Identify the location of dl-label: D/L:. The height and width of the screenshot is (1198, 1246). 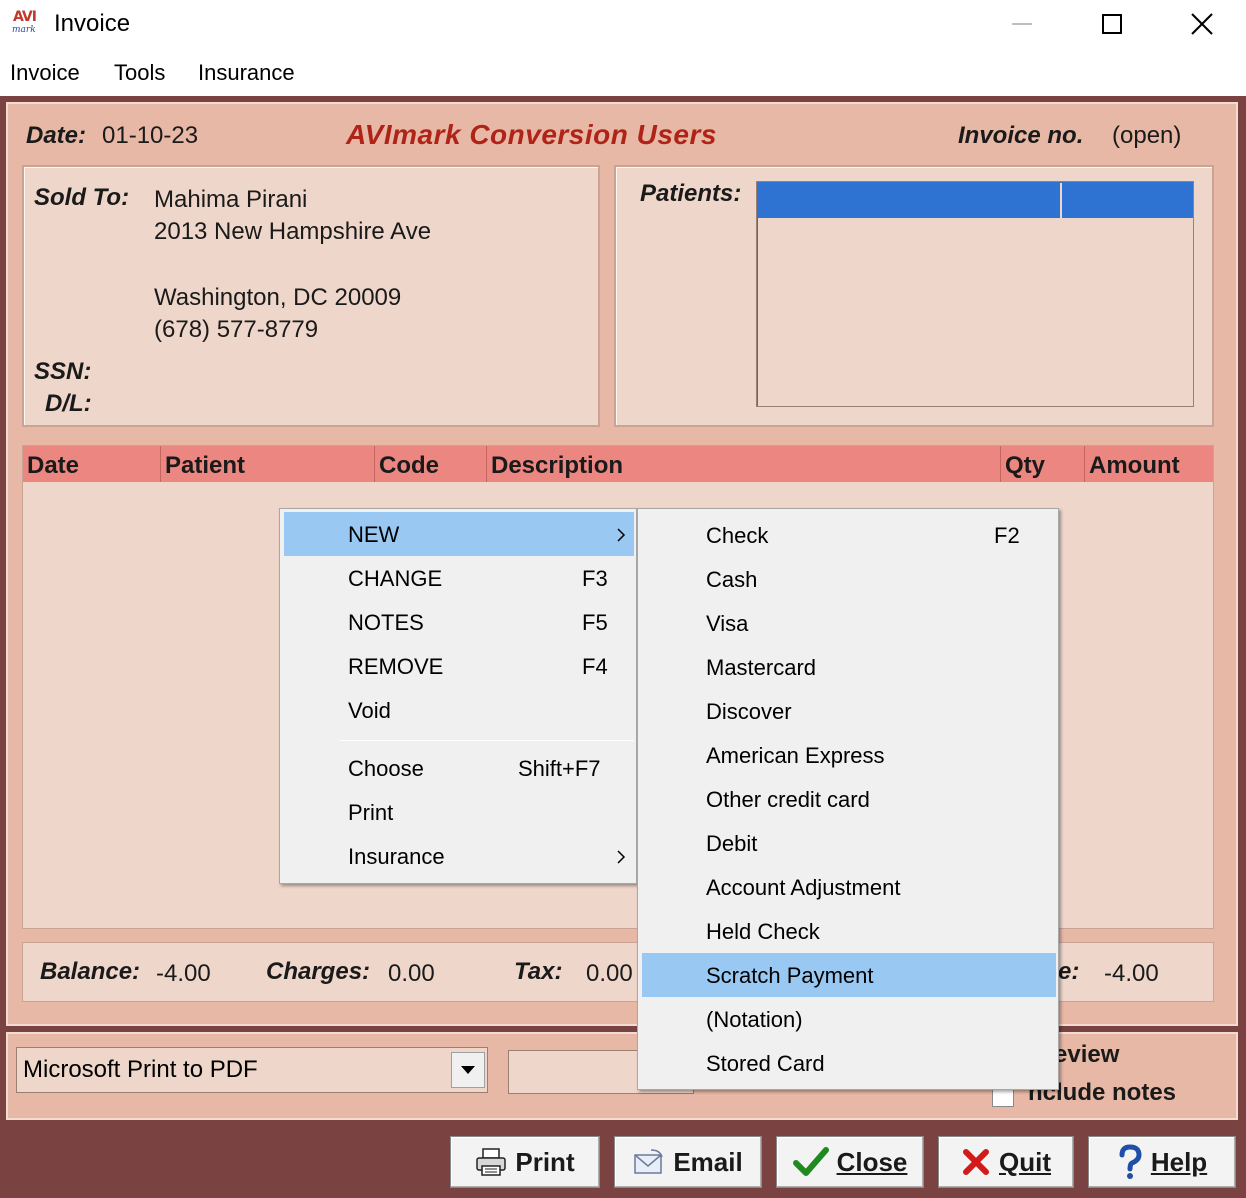
(68, 403).